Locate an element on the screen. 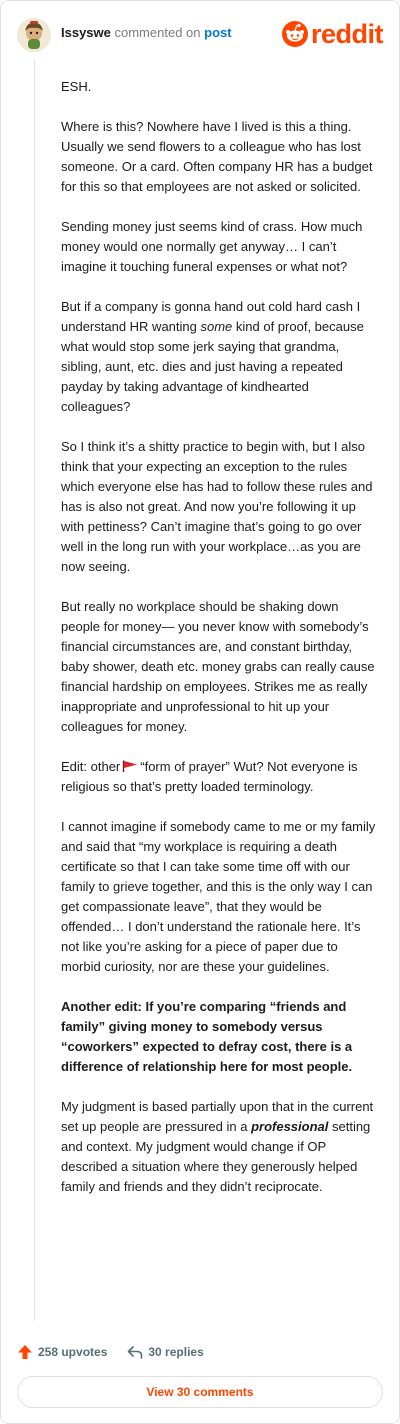 The image size is (400, 1424). username: Issyswe is located at coordinates (86, 32).